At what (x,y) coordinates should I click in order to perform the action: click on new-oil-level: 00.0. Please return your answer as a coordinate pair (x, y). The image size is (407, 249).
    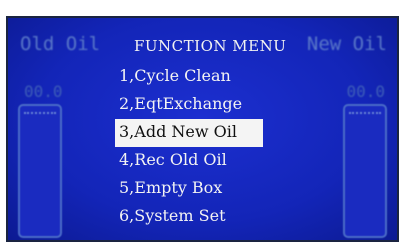
    Looking at the image, I should click on (365, 91).